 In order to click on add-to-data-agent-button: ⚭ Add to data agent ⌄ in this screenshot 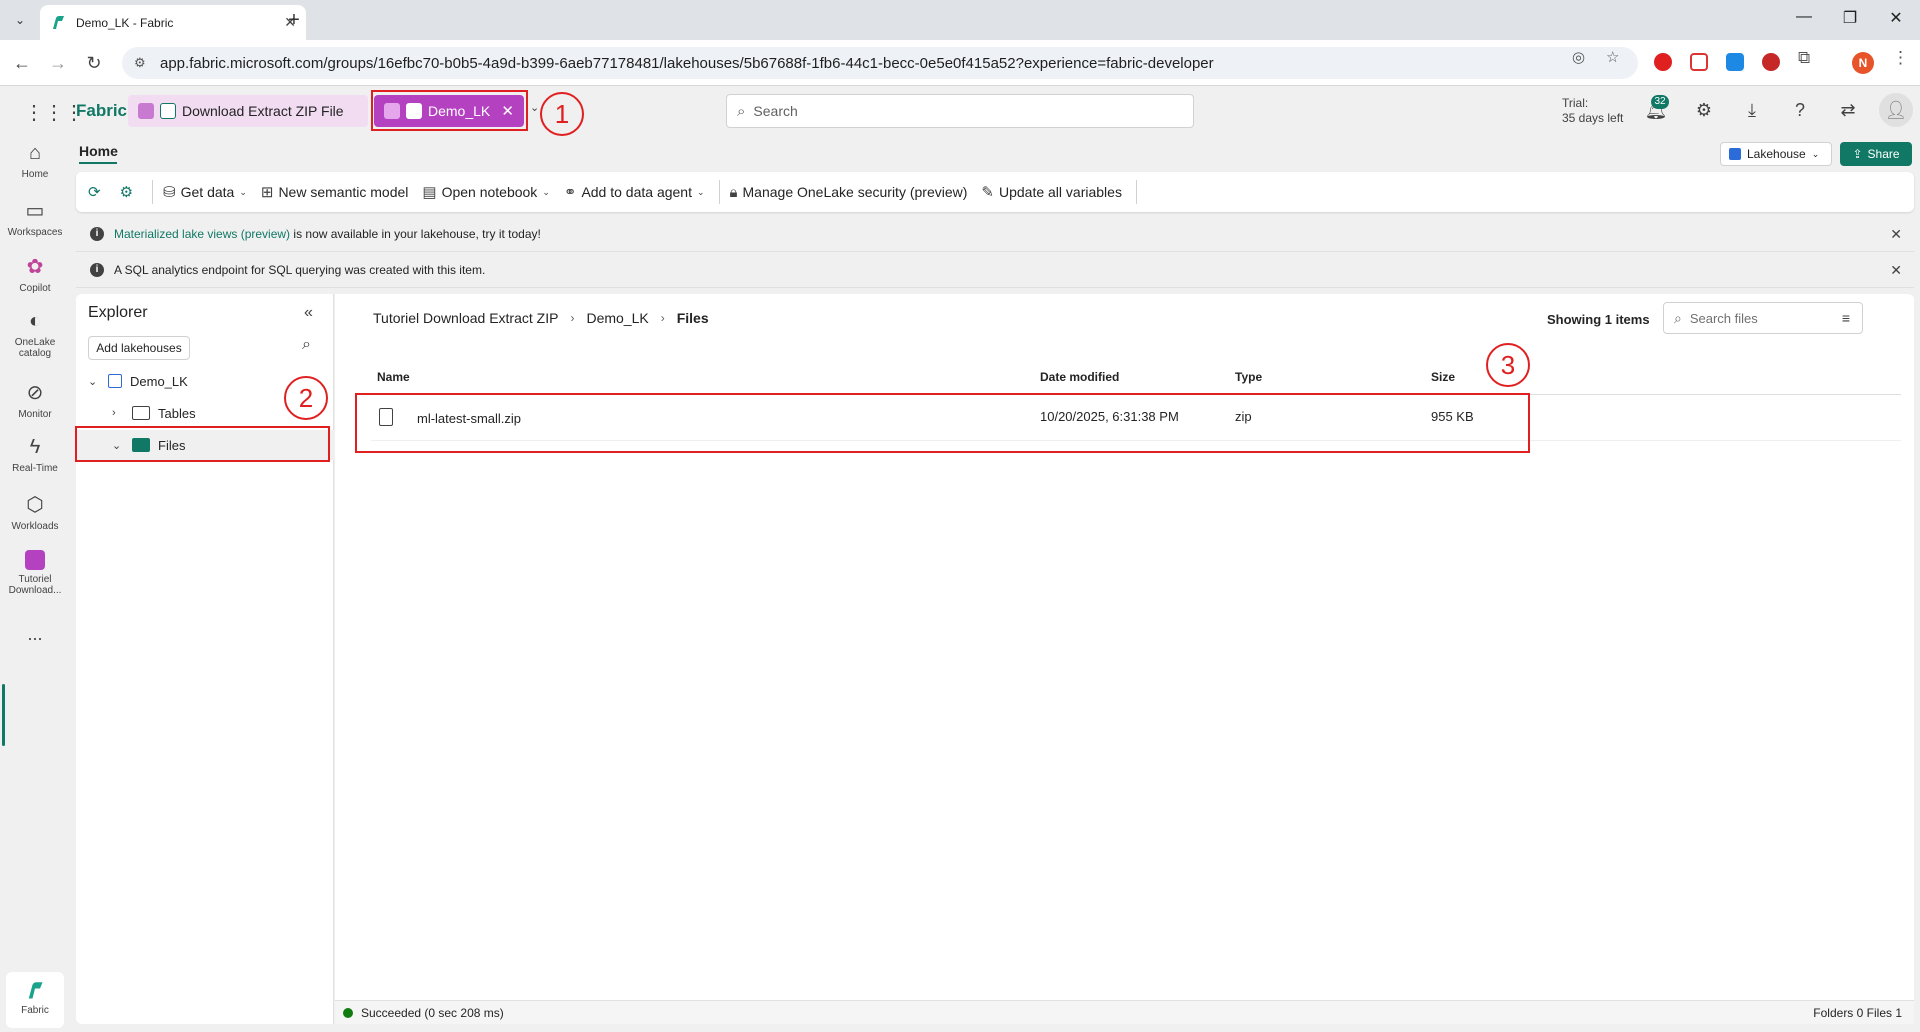, I will do `click(634, 192)`.